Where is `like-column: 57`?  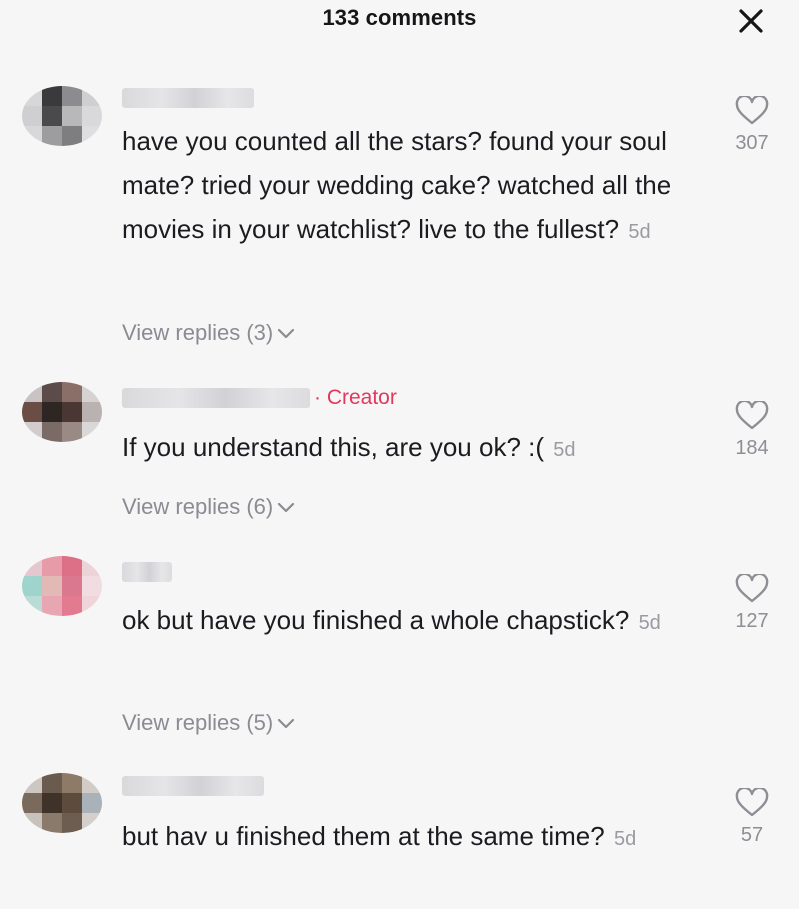 like-column: 57 is located at coordinates (752, 817).